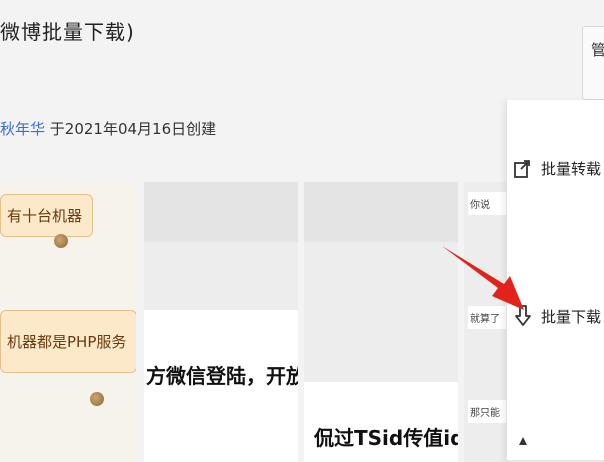  What do you see at coordinates (68, 341) in the screenshot?
I see `thumbnail-label-2: 机器都是PHP服务` at bounding box center [68, 341].